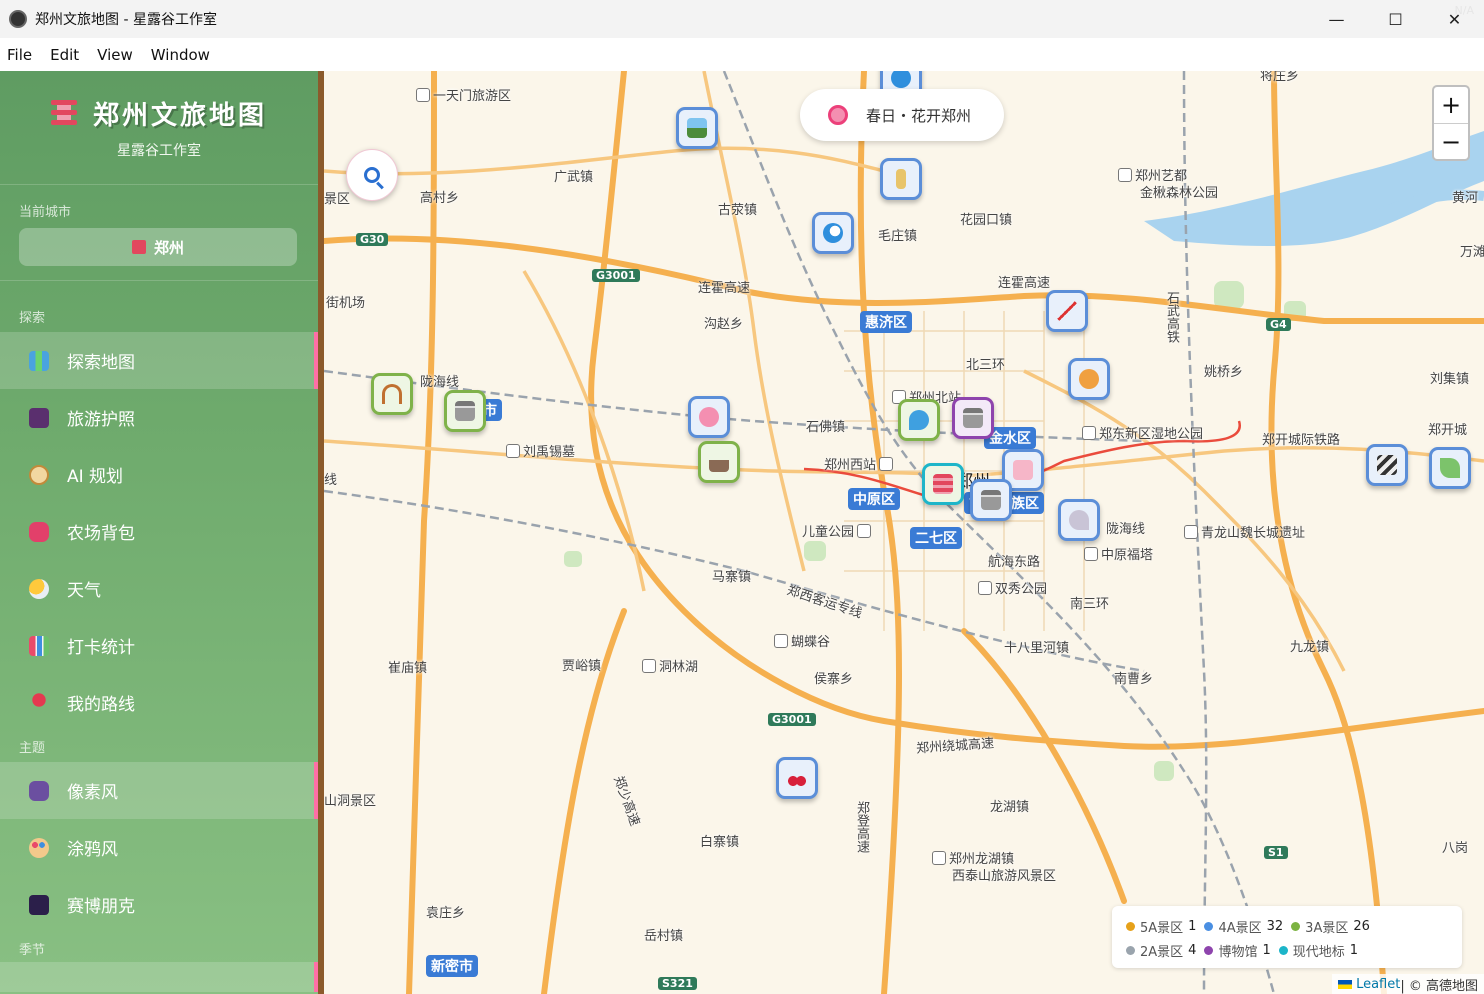 The height and width of the screenshot is (994, 1484). I want to click on nav-label: 旅游护照, so click(101, 420).